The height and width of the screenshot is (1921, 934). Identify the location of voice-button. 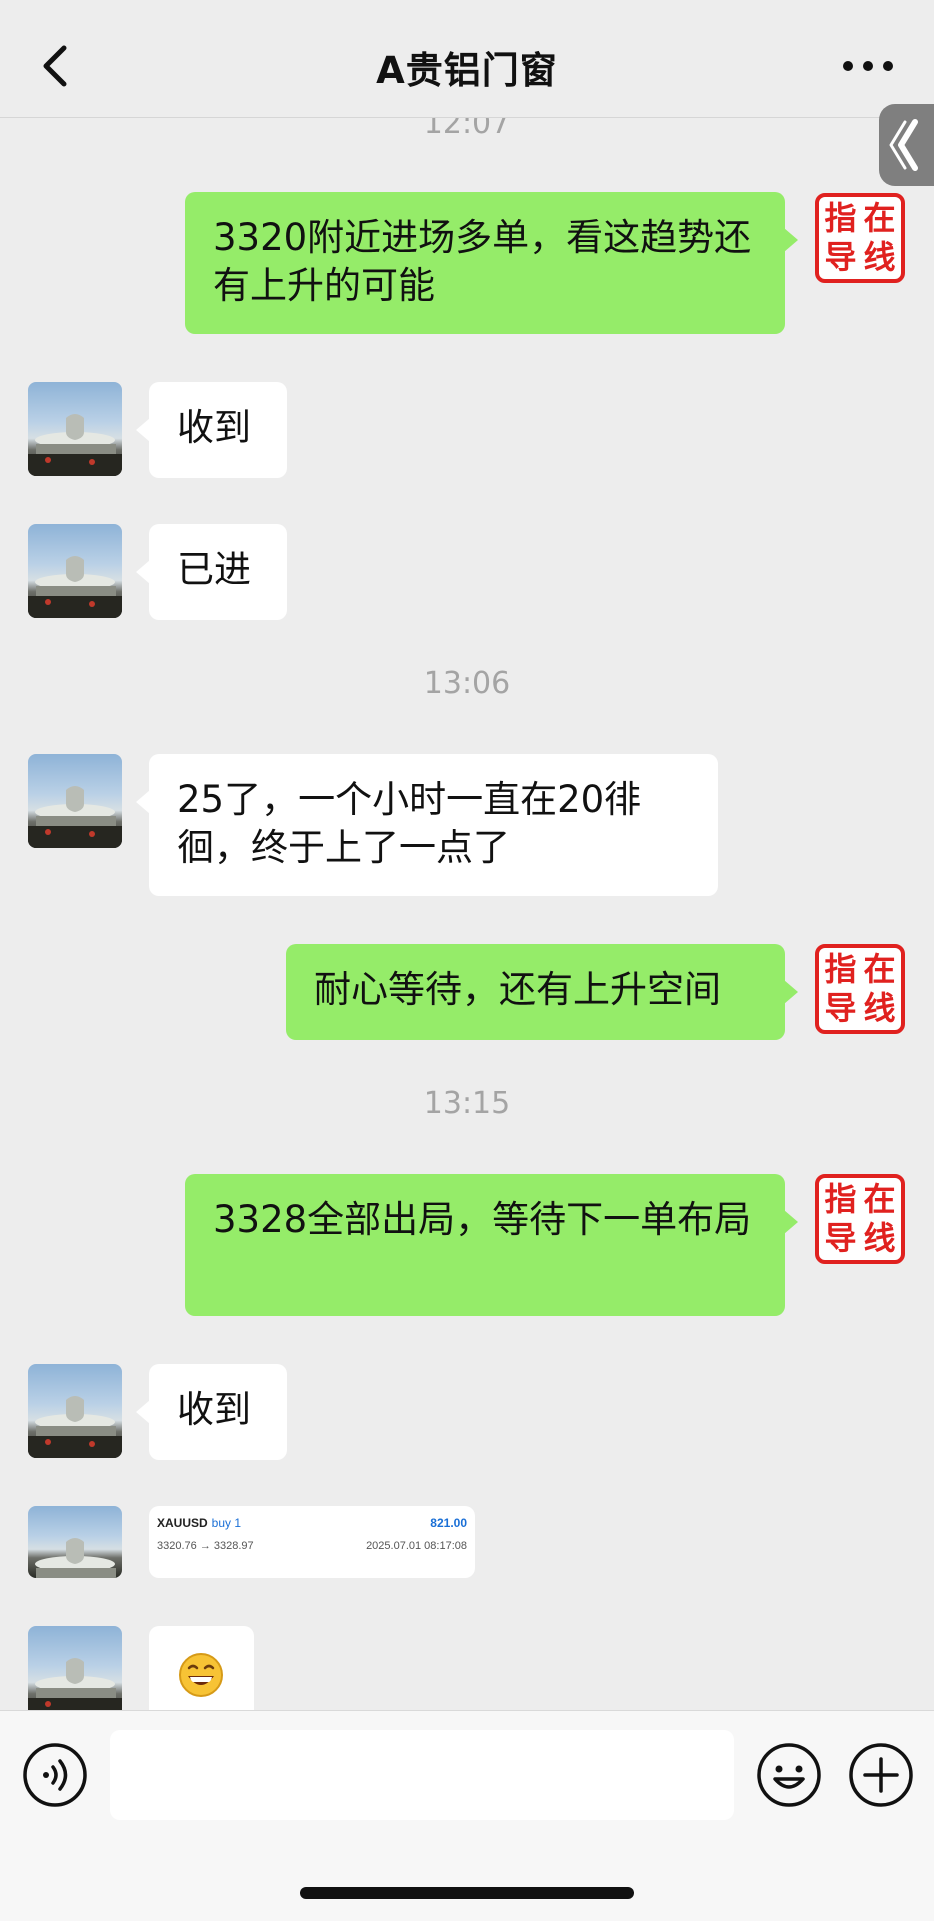
(55, 1775).